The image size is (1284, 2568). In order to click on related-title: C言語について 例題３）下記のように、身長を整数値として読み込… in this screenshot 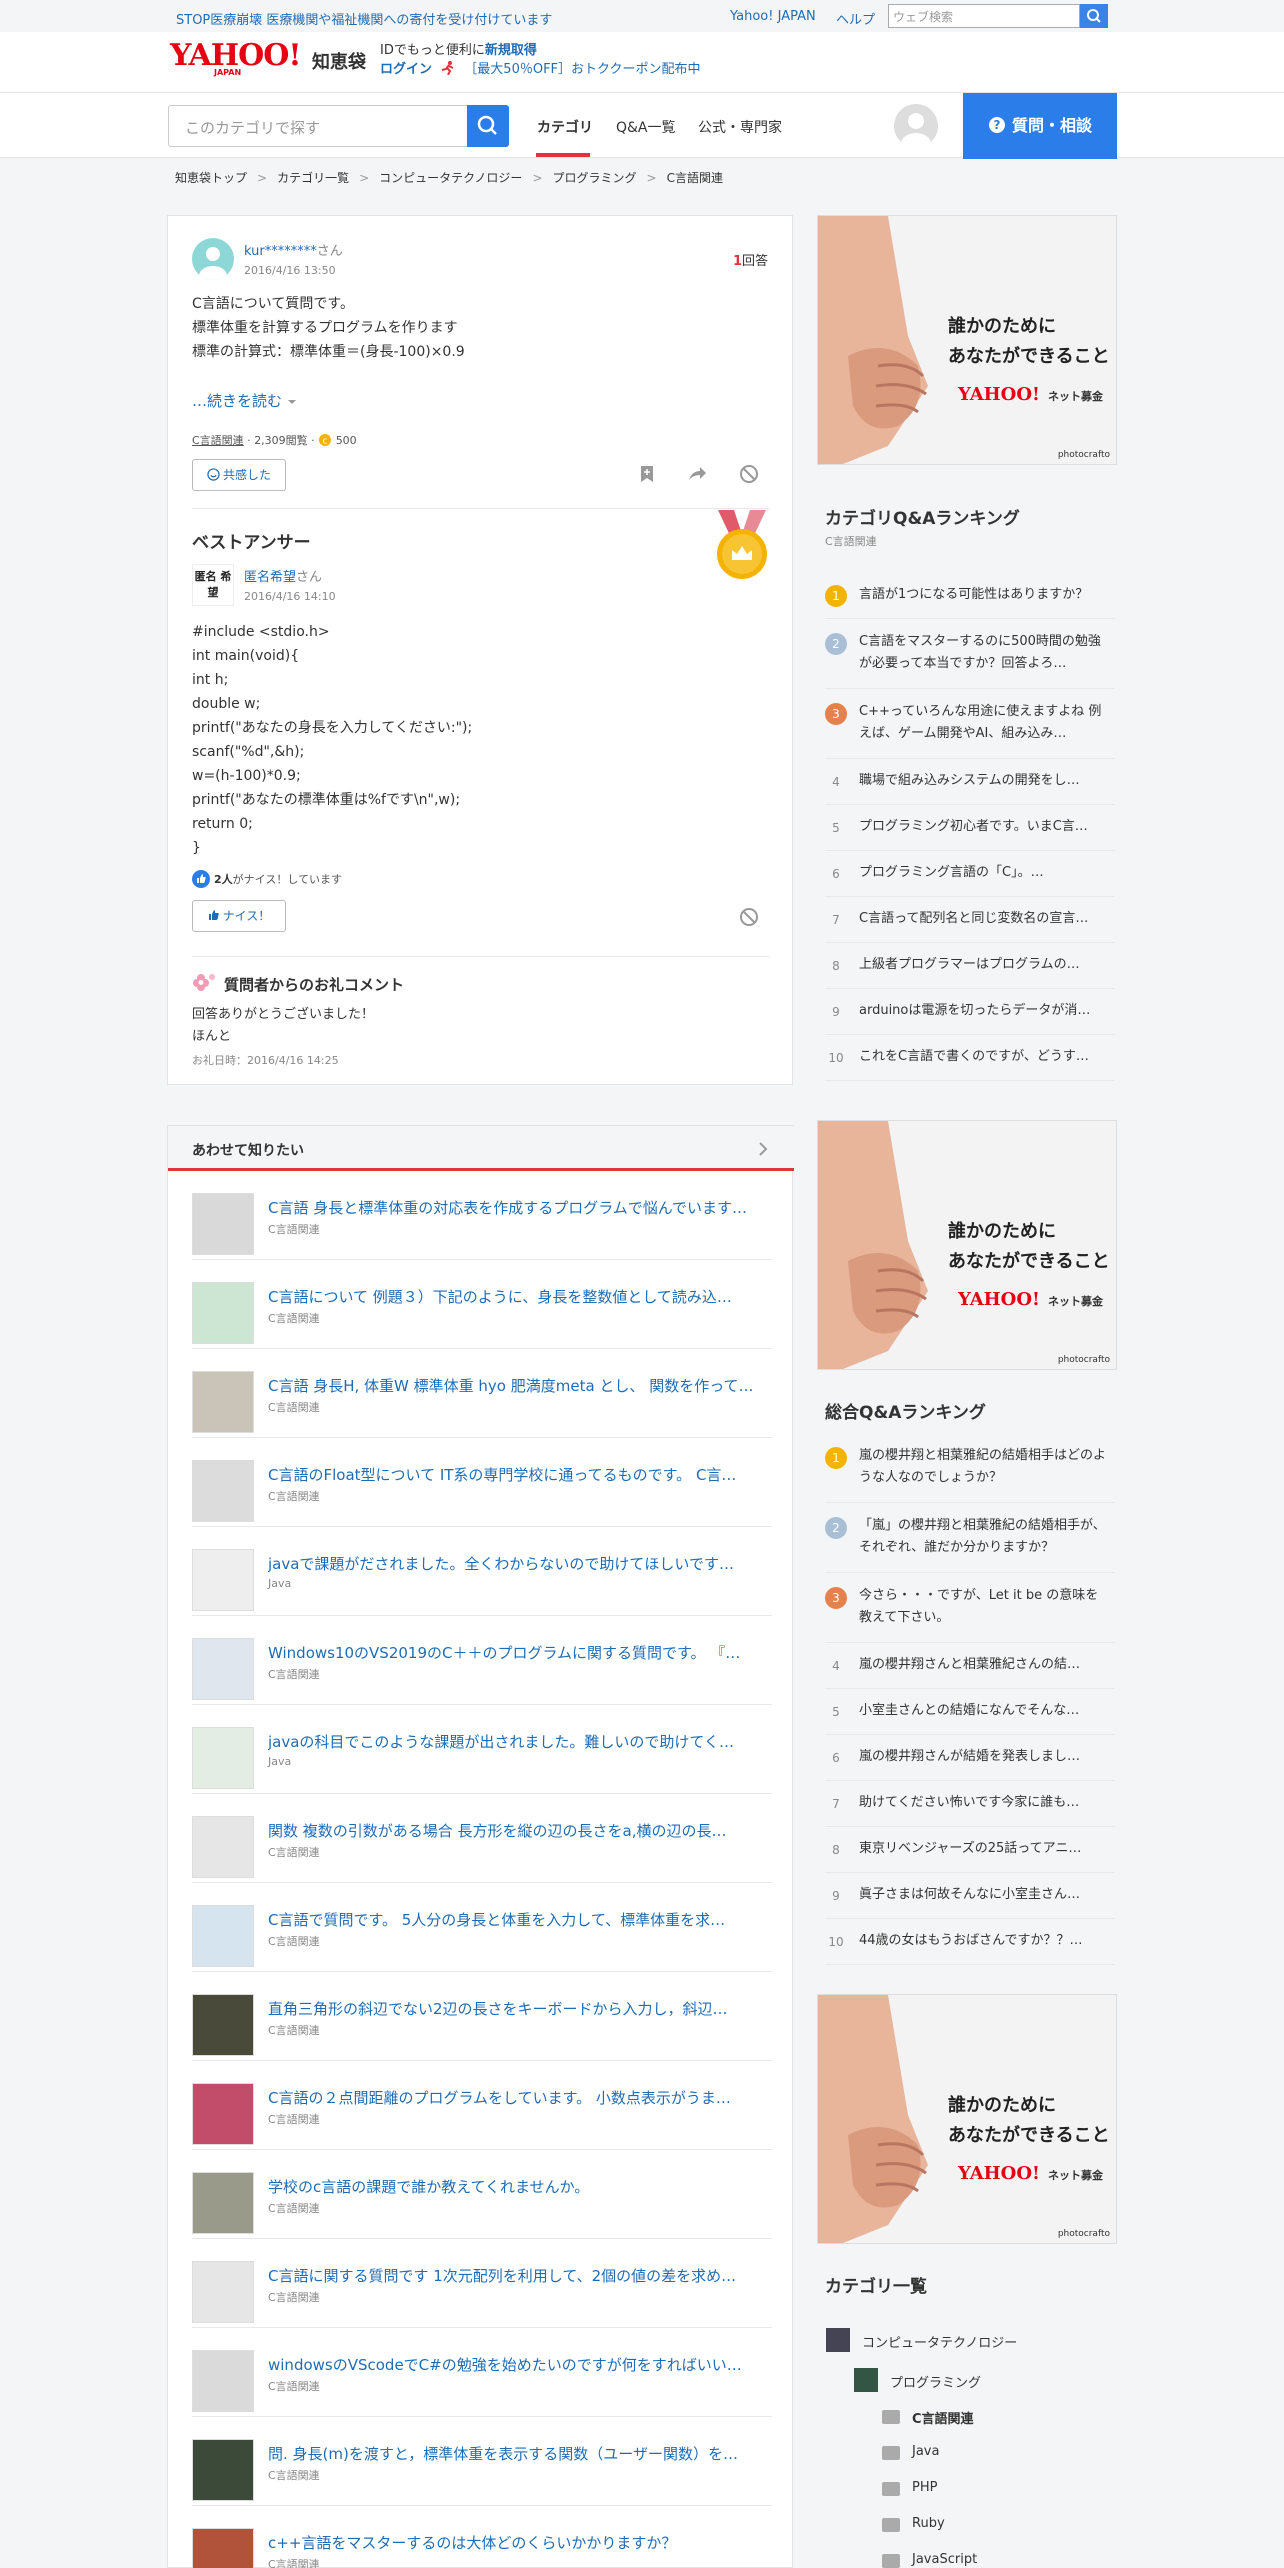, I will do `click(520, 1296)`.